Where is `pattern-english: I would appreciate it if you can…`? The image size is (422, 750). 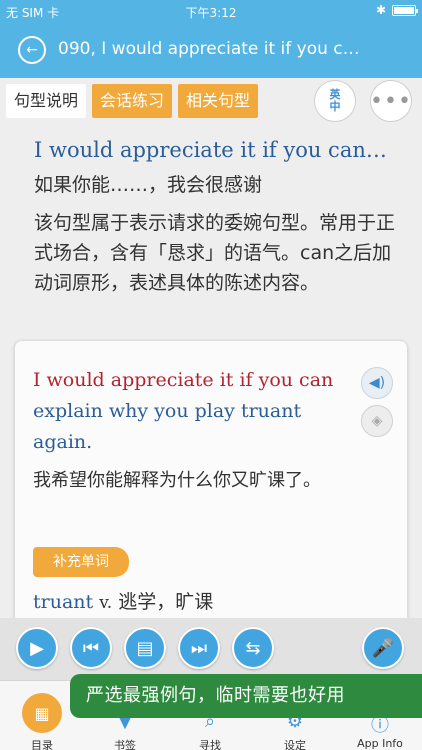
pattern-english: I would appreciate it if you can… is located at coordinates (210, 150).